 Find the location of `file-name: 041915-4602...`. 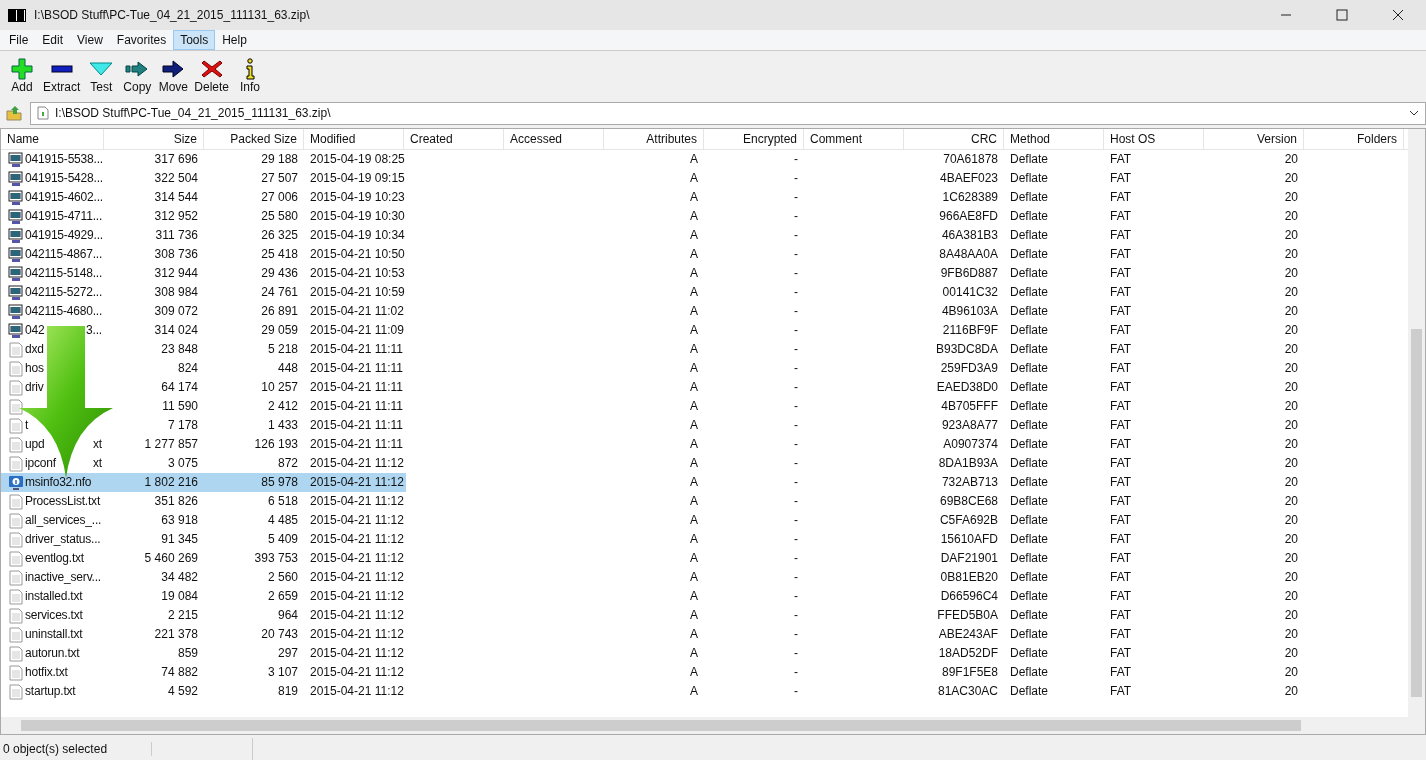

file-name: 041915-4602... is located at coordinates (64, 197).